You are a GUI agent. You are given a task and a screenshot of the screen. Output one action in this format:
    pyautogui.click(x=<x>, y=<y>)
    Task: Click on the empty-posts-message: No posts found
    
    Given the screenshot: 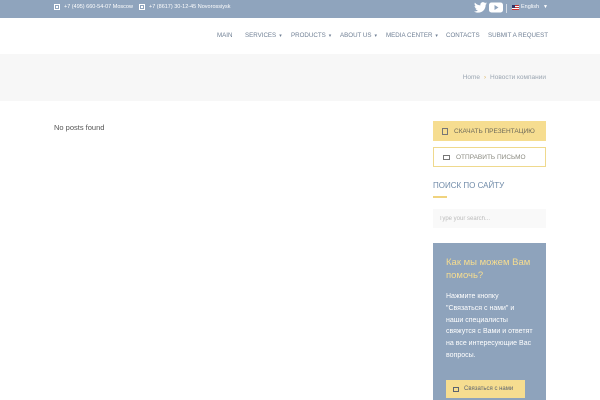 What is the action you would take?
    pyautogui.click(x=79, y=127)
    